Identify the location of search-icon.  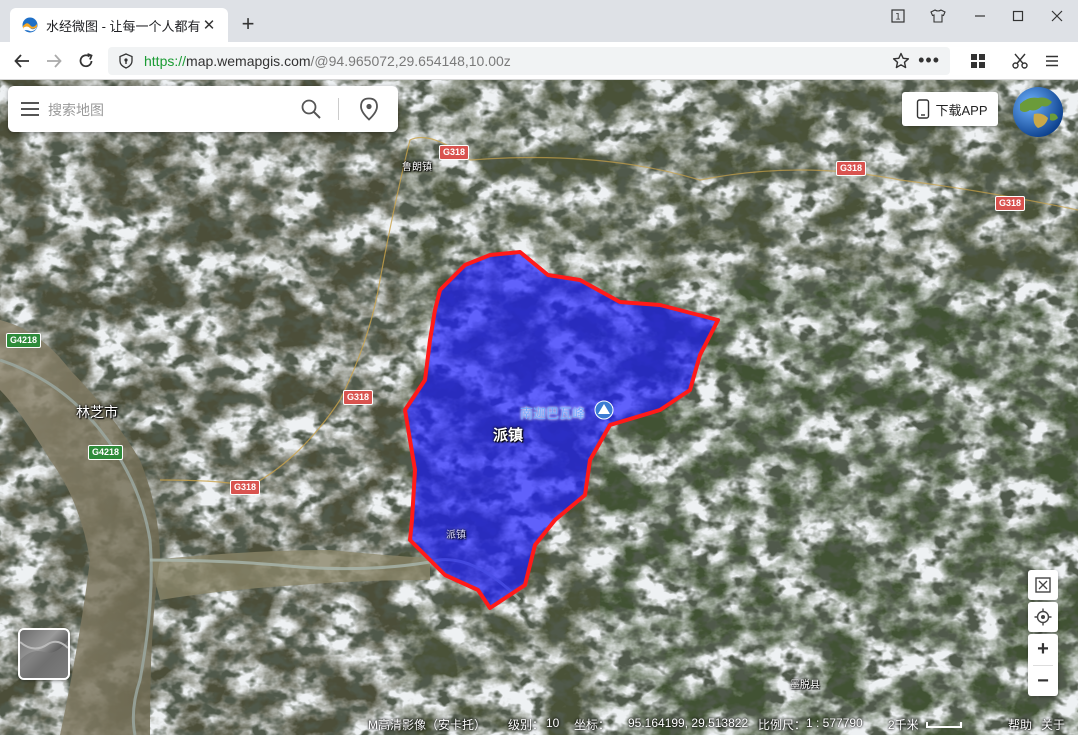
(311, 109).